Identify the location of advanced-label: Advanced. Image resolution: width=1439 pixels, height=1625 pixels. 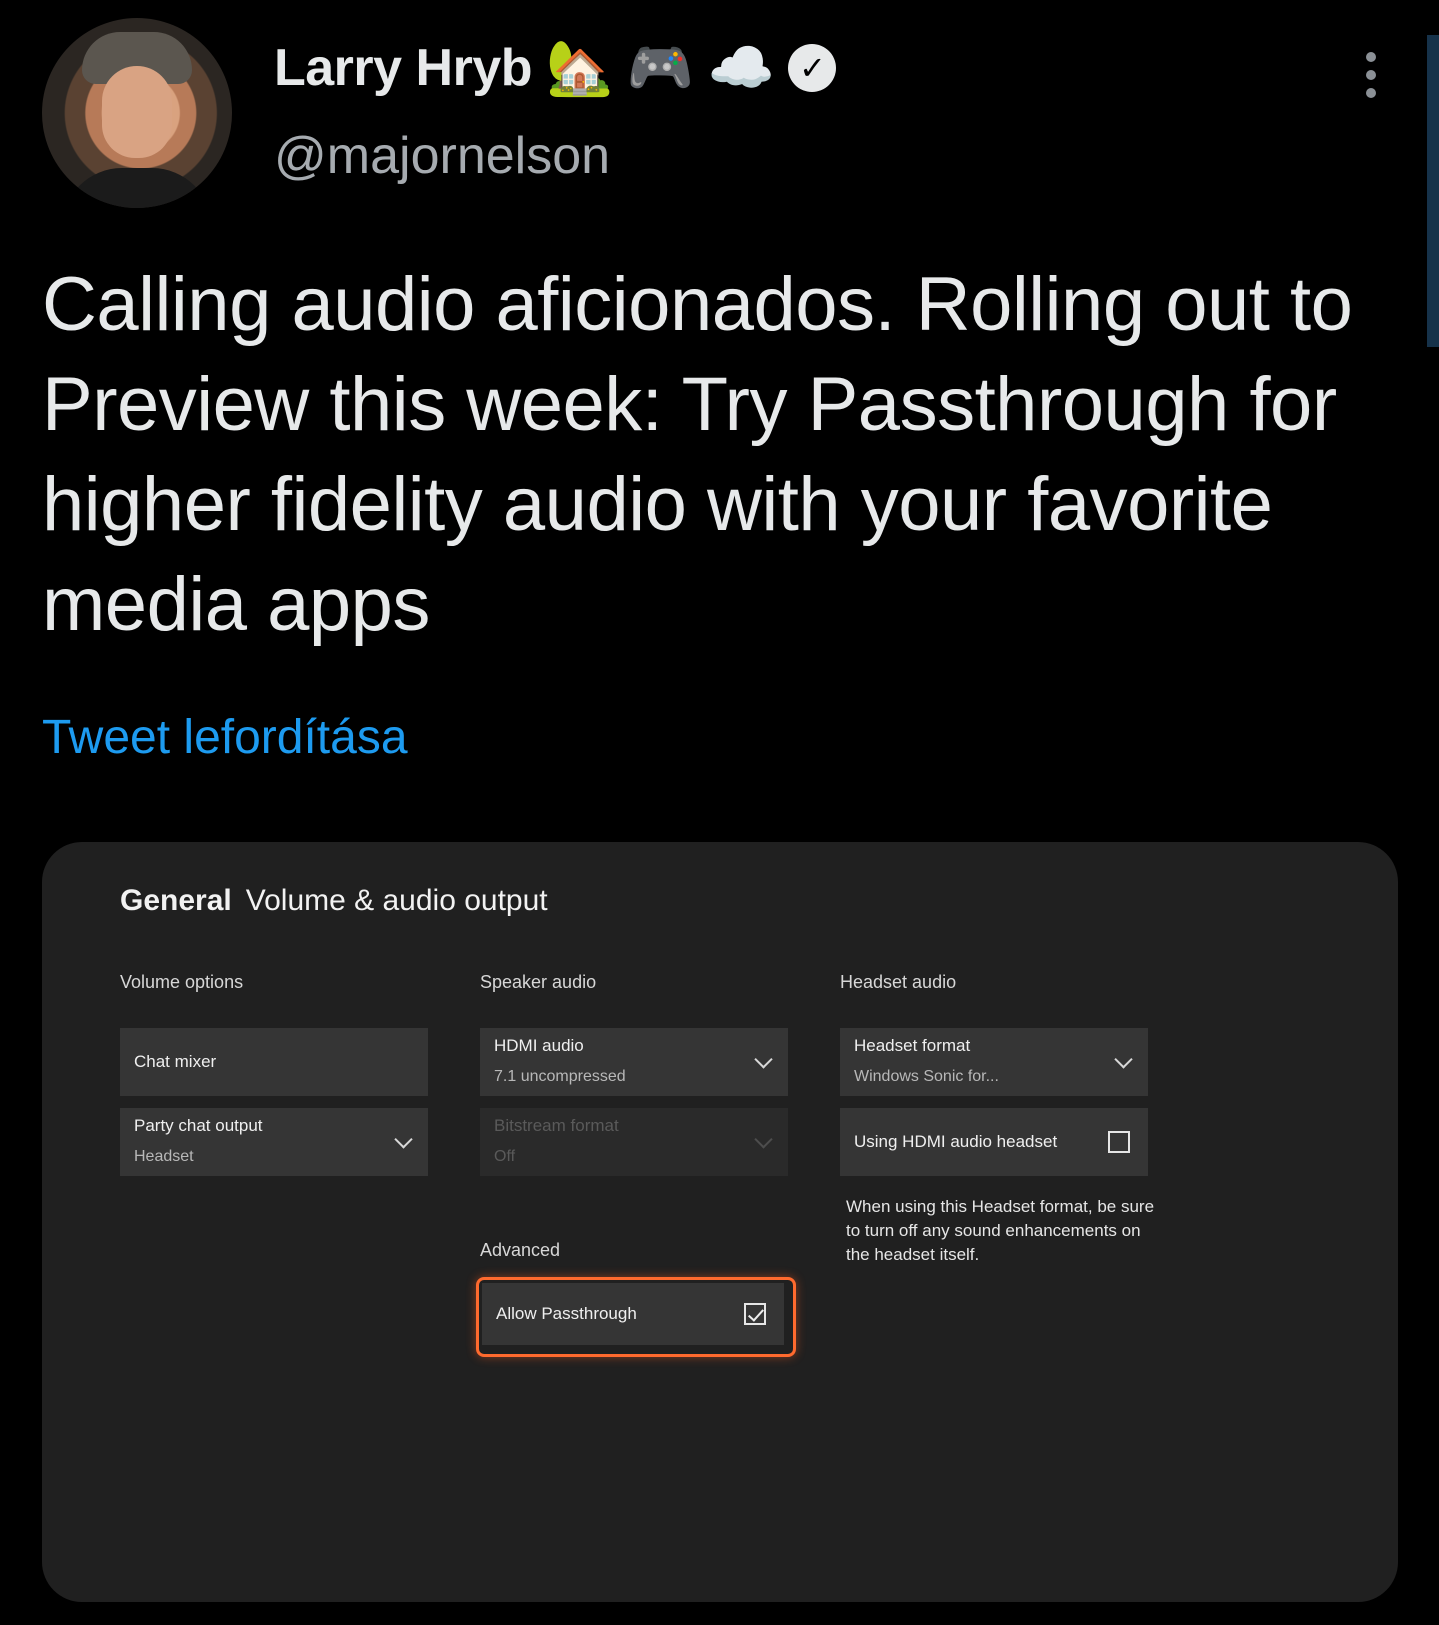
(520, 1250).